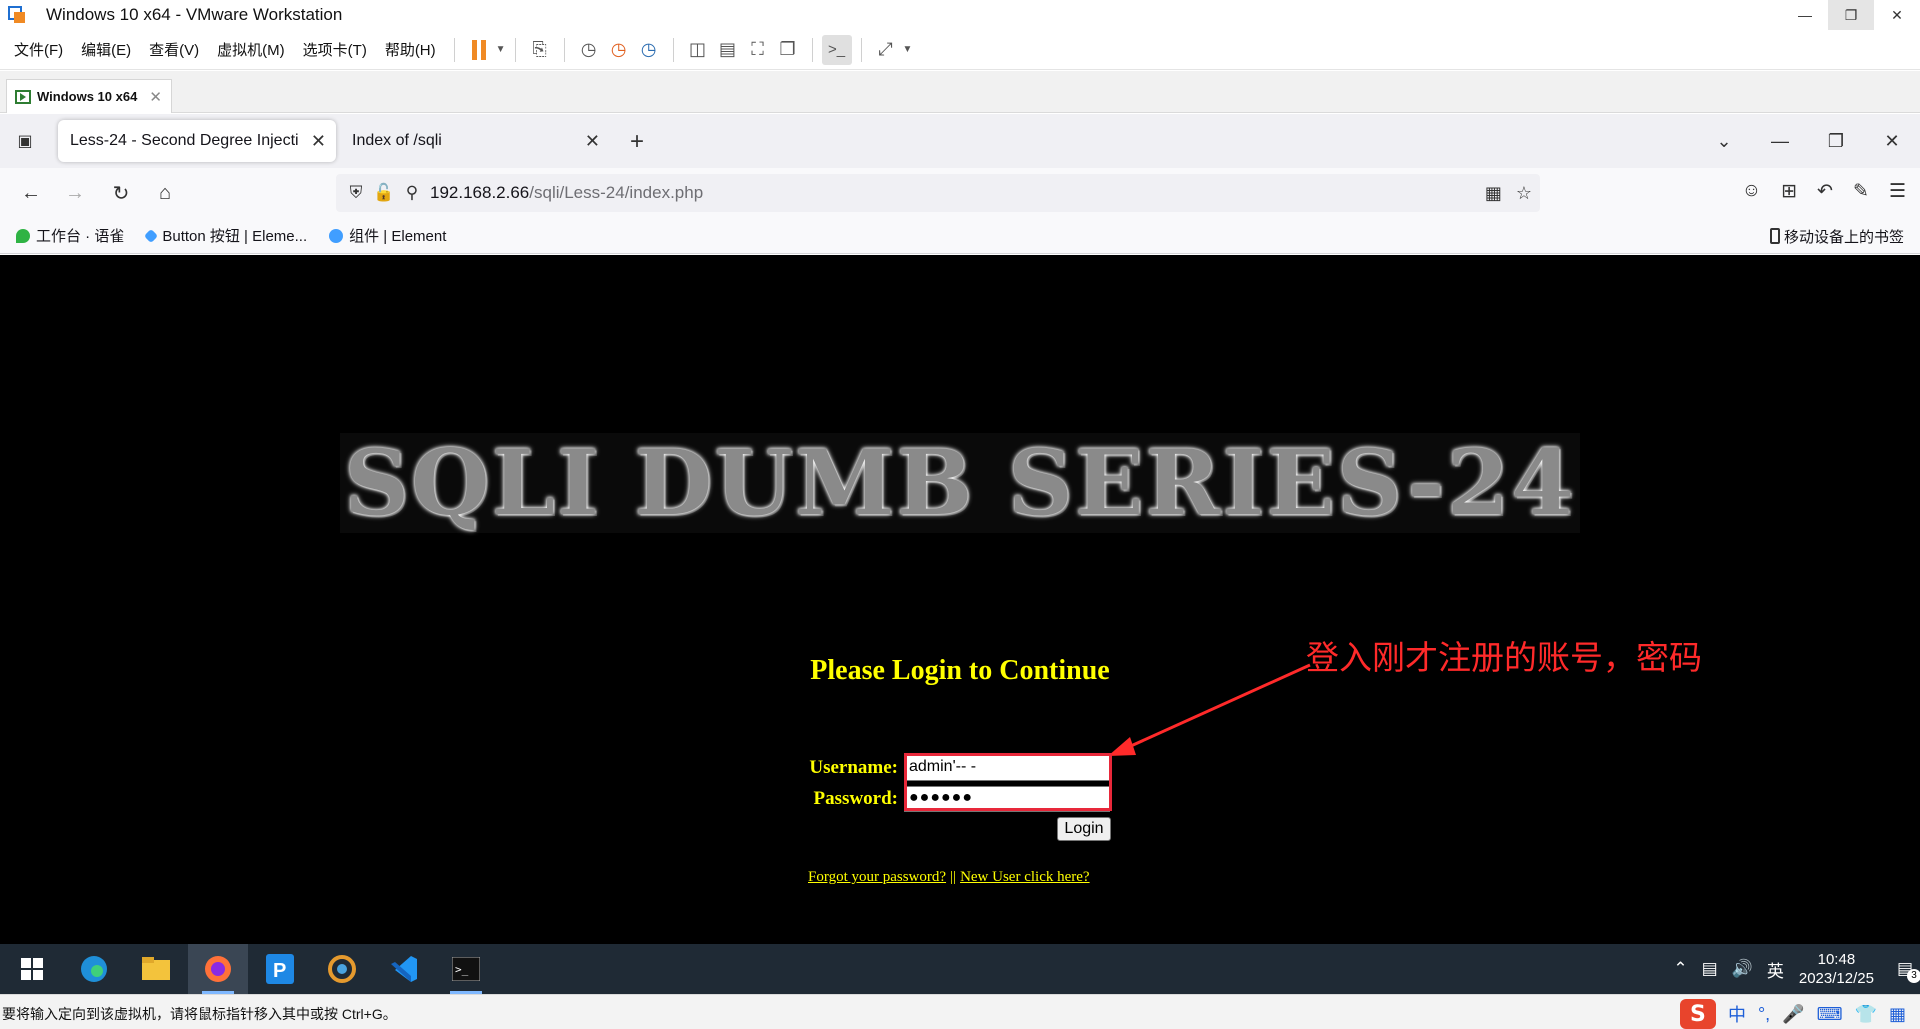 The width and height of the screenshot is (1920, 1029). Describe the element at coordinates (412, 193) in the screenshot. I see `key-icon: ⚲` at that location.